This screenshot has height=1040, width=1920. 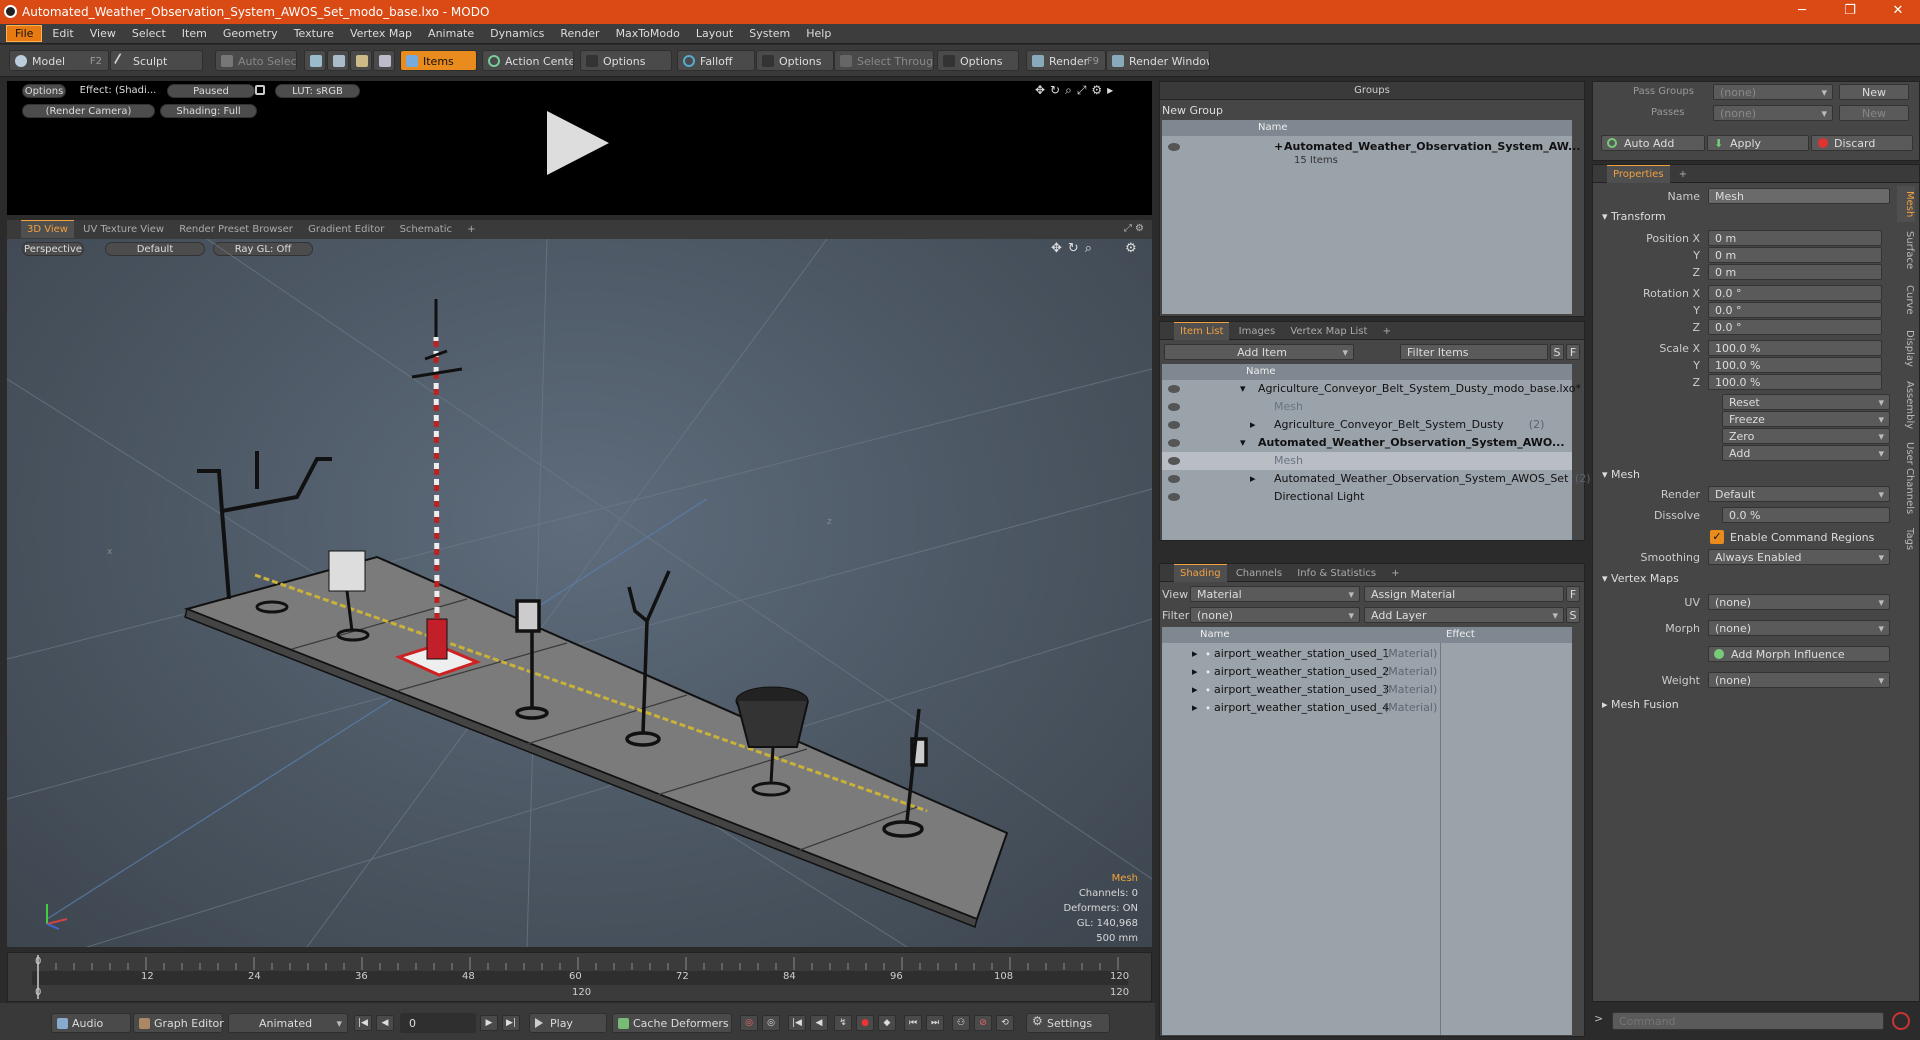 What do you see at coordinates (961, 1023) in the screenshot?
I see `sync-icon: ⚇` at bounding box center [961, 1023].